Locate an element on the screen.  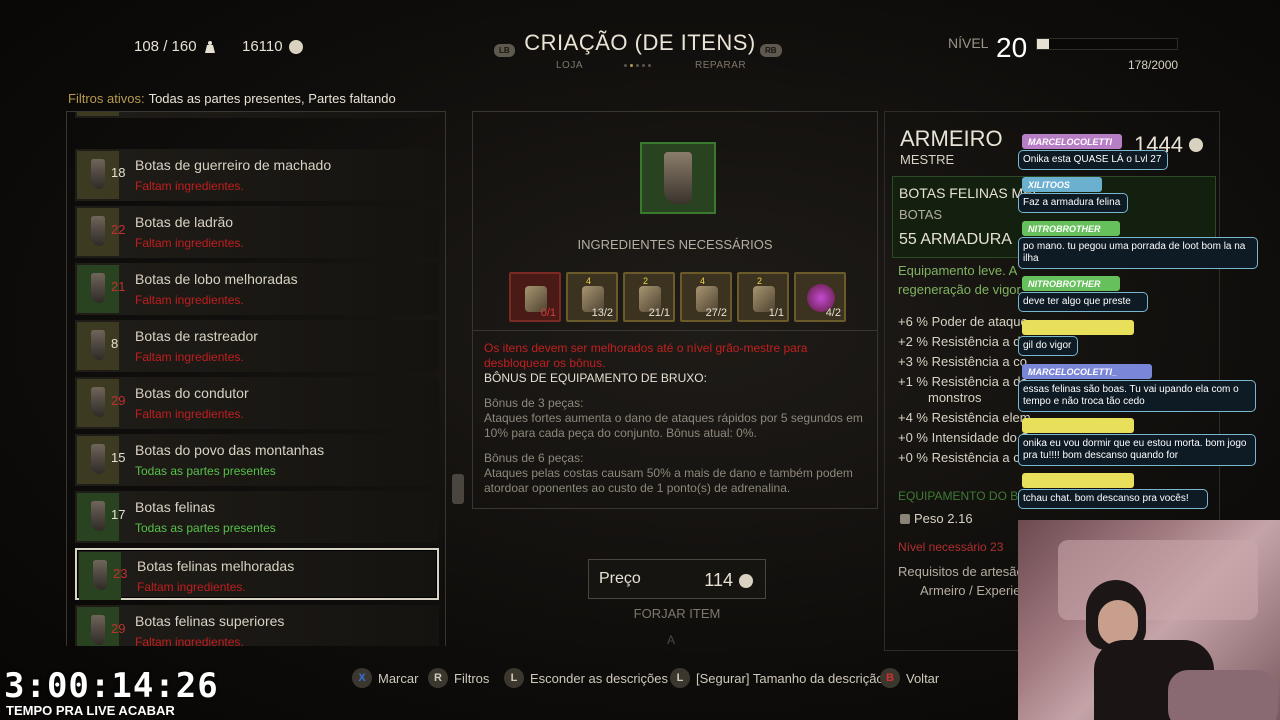
required-level: Nível necessário 23 is located at coordinates (951, 547).